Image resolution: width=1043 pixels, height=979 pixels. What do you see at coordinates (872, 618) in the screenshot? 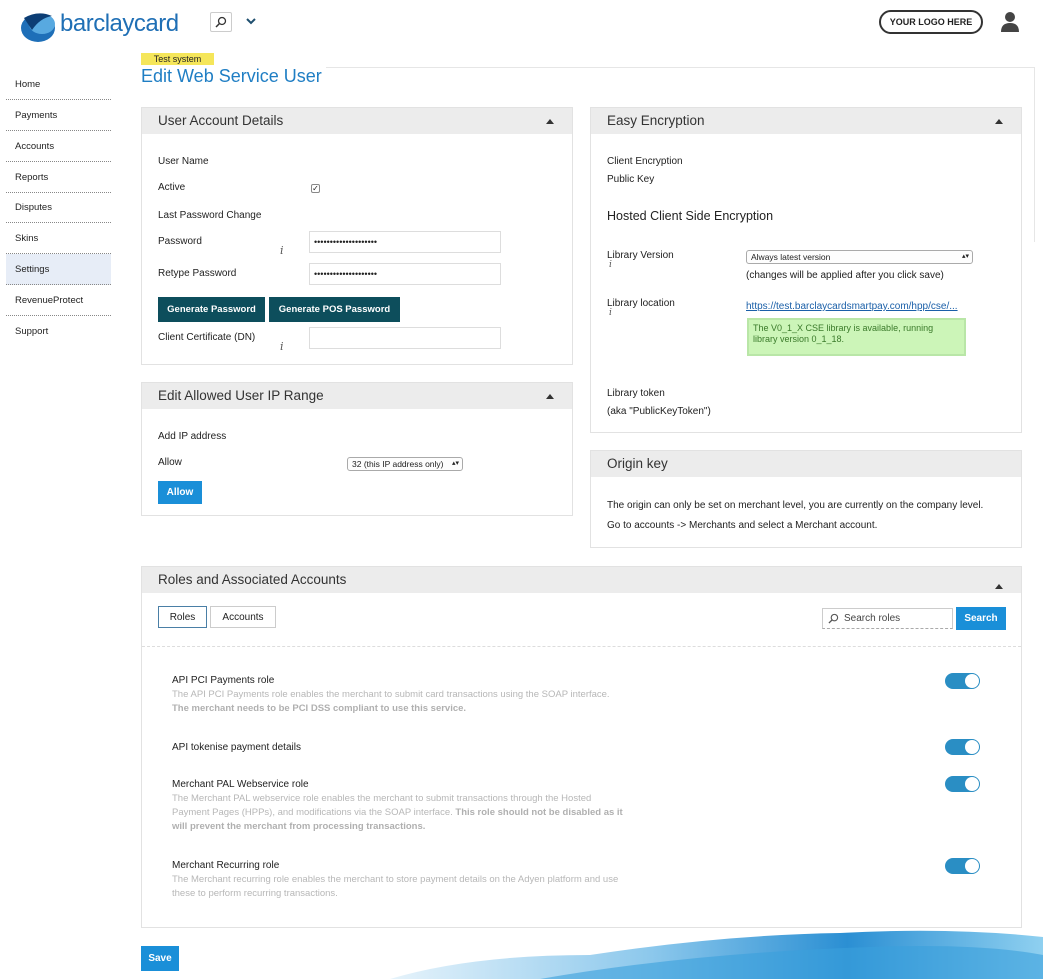
I see `search-placeholder: Search roles` at bounding box center [872, 618].